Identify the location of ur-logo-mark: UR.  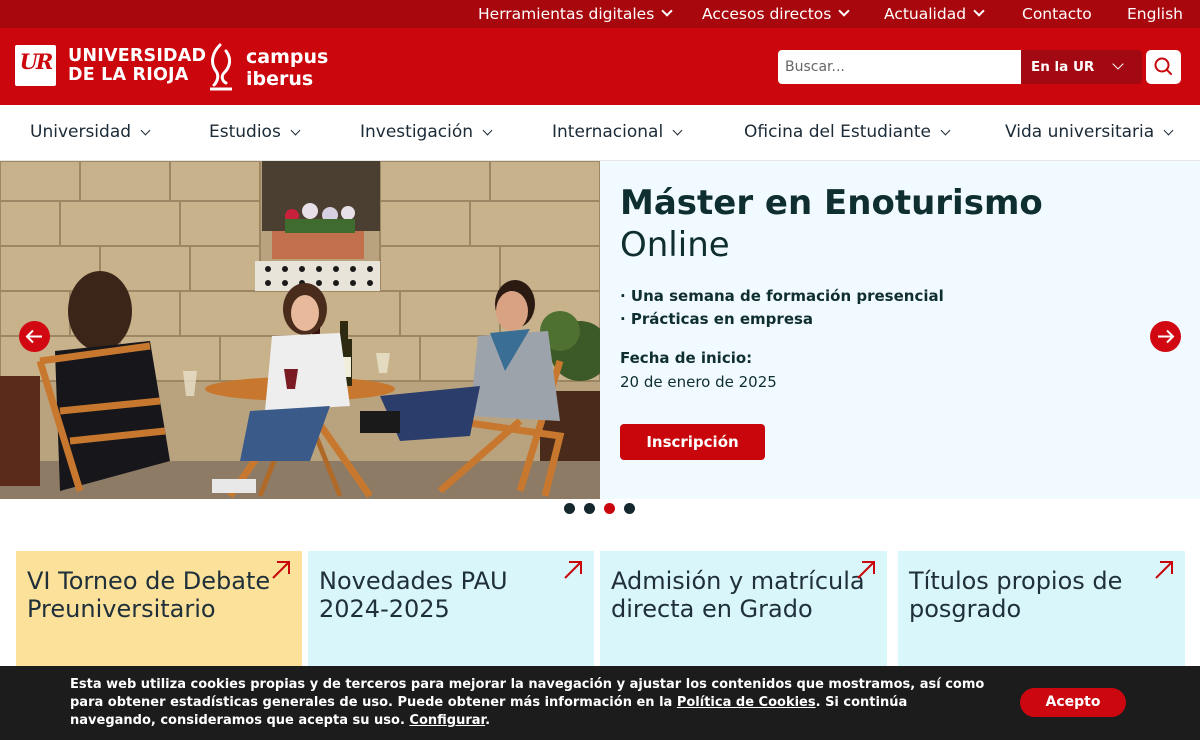
(35, 65).